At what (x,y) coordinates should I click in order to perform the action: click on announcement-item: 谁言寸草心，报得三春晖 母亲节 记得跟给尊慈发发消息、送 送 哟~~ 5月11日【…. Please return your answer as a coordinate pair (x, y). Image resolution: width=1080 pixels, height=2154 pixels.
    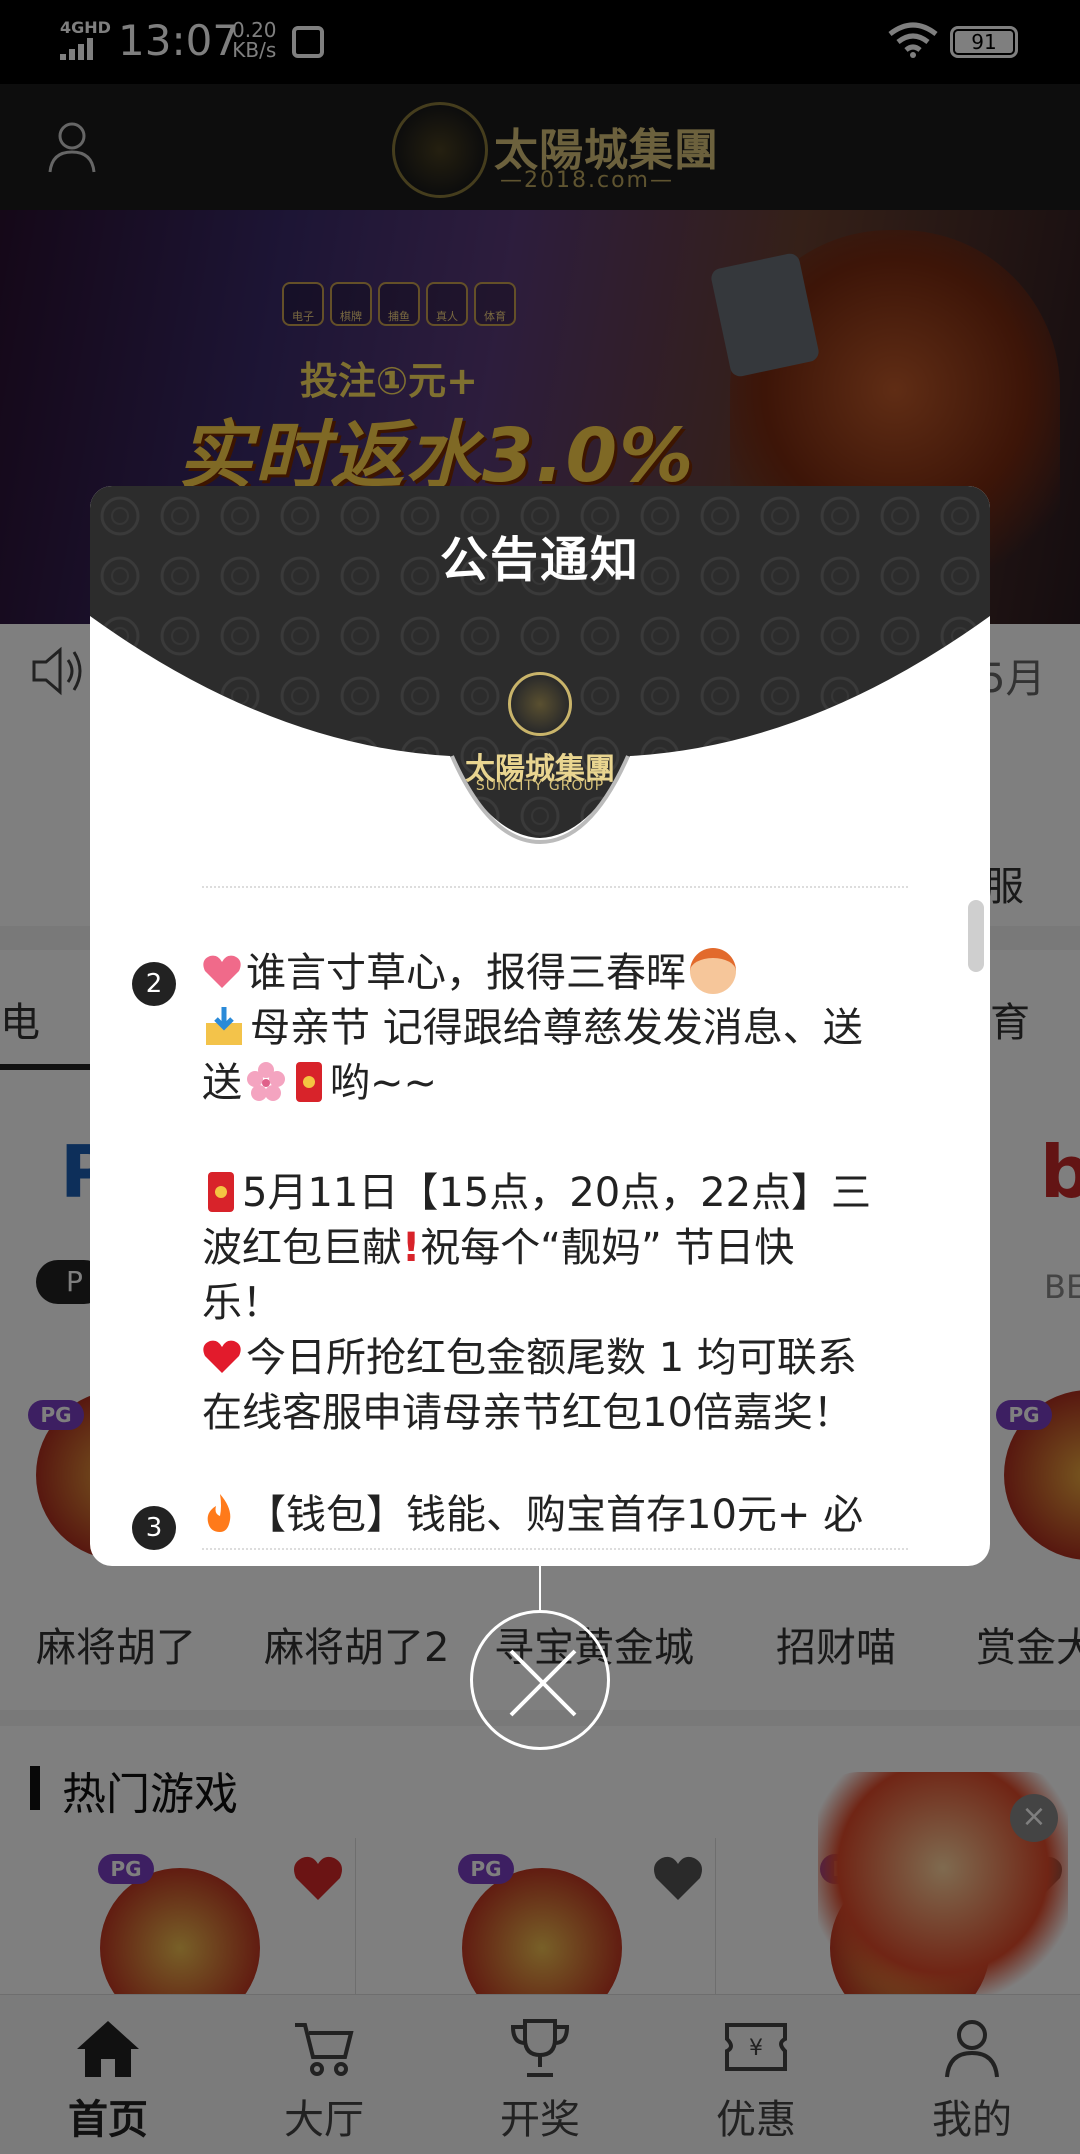
    Looking at the image, I should click on (552, 1193).